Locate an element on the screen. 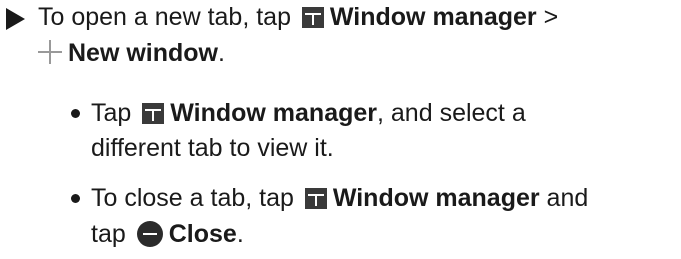 This screenshot has height=259, width=681. bullet-2-close-label: Close is located at coordinates (202, 234).